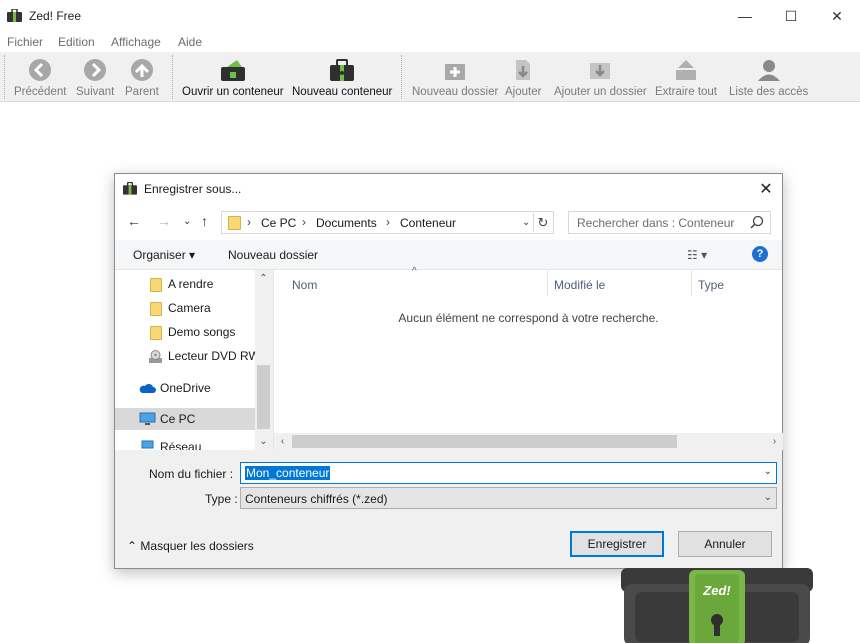  I want to click on tree-item-ce-pc: Ce PC, so click(185, 419).